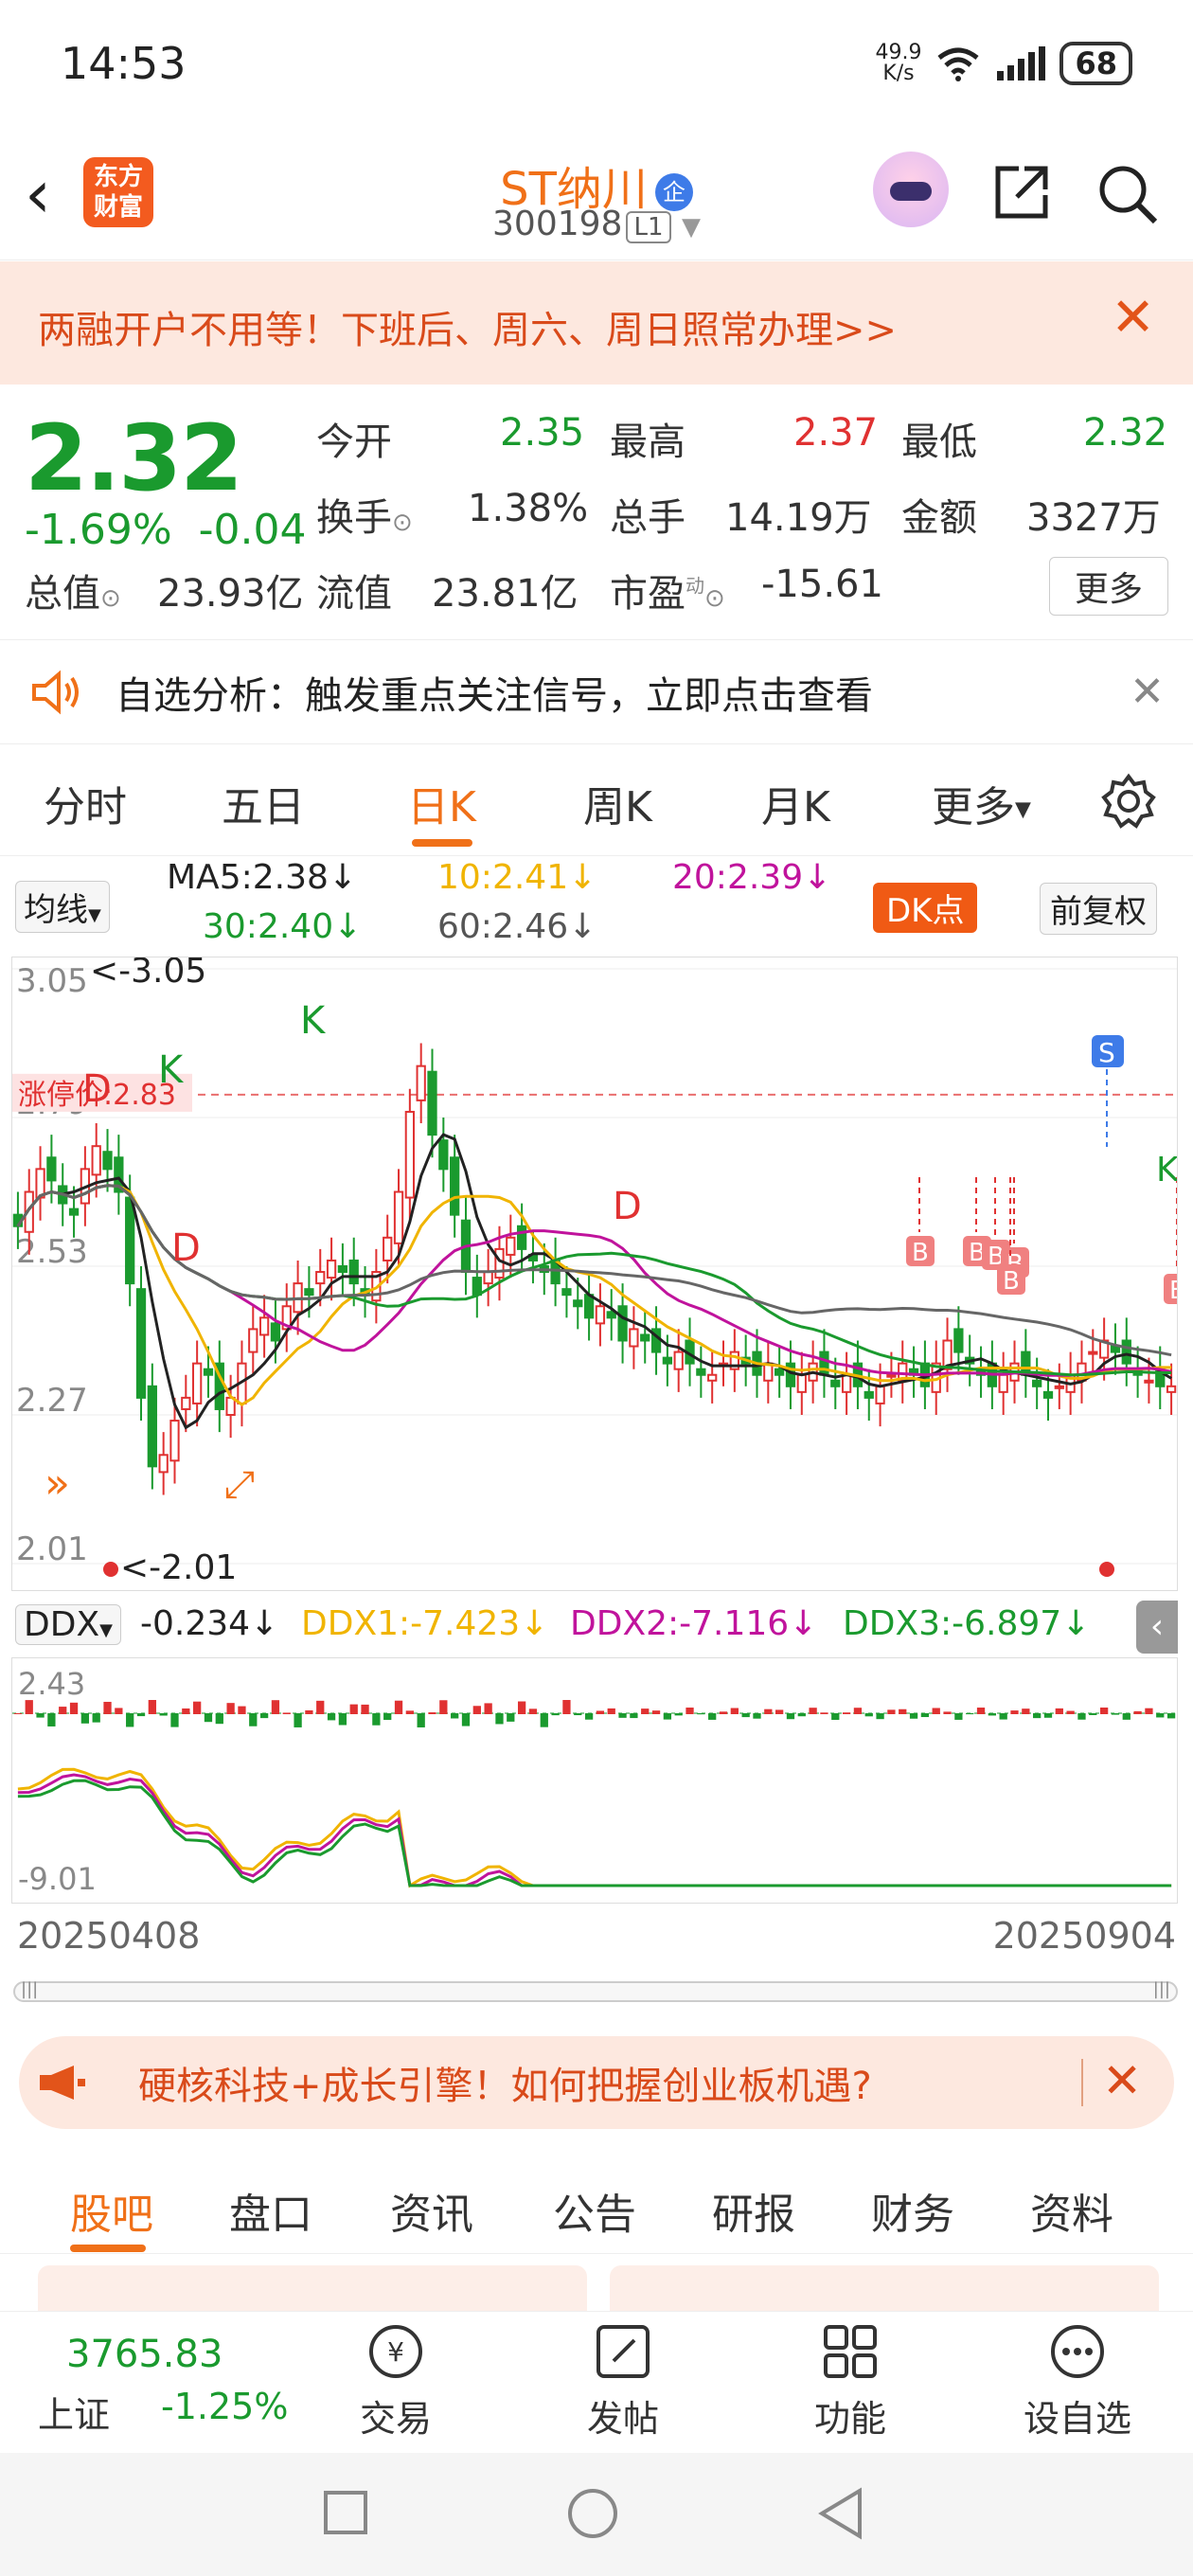  What do you see at coordinates (431, 2210) in the screenshot?
I see `tab-news: 资讯` at bounding box center [431, 2210].